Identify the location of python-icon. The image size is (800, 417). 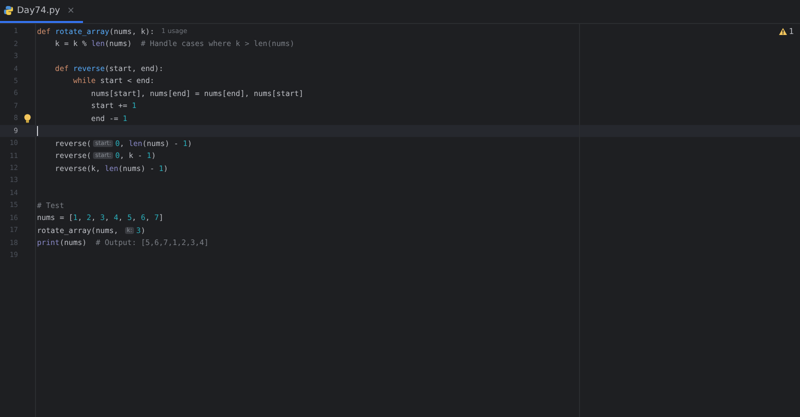
(8, 10).